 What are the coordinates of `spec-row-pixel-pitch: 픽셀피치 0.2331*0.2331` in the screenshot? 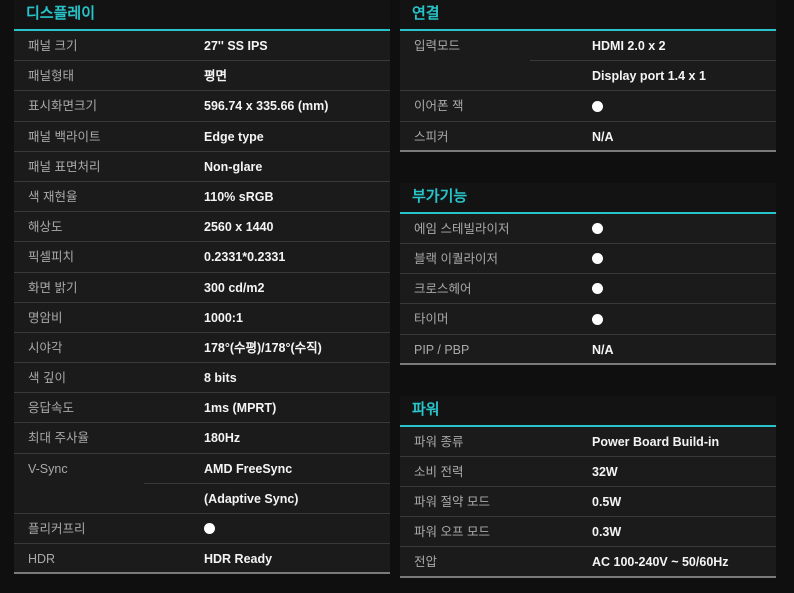 It's located at (202, 257).